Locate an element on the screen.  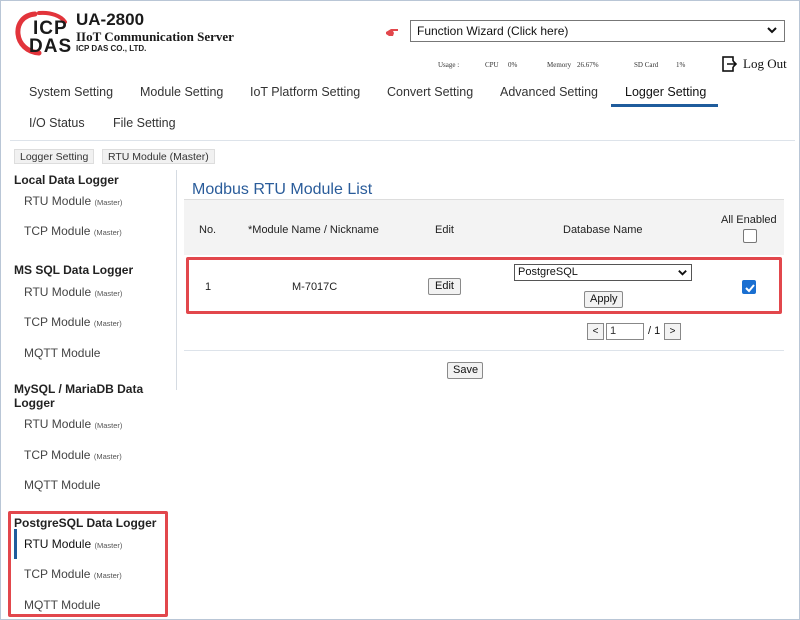
tabs-divider is located at coordinates (402, 140).